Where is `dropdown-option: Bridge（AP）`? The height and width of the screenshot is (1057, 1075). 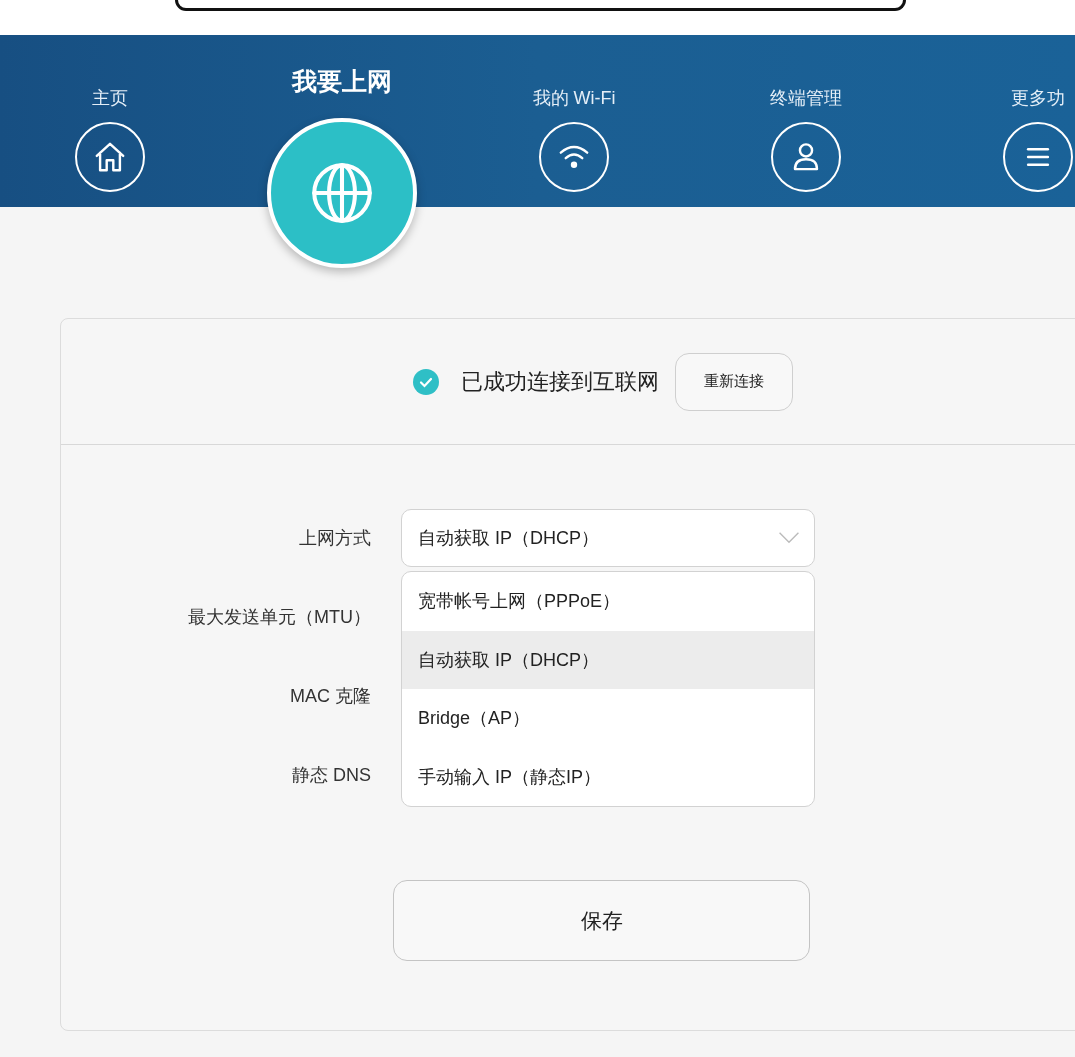 dropdown-option: Bridge（AP） is located at coordinates (608, 718).